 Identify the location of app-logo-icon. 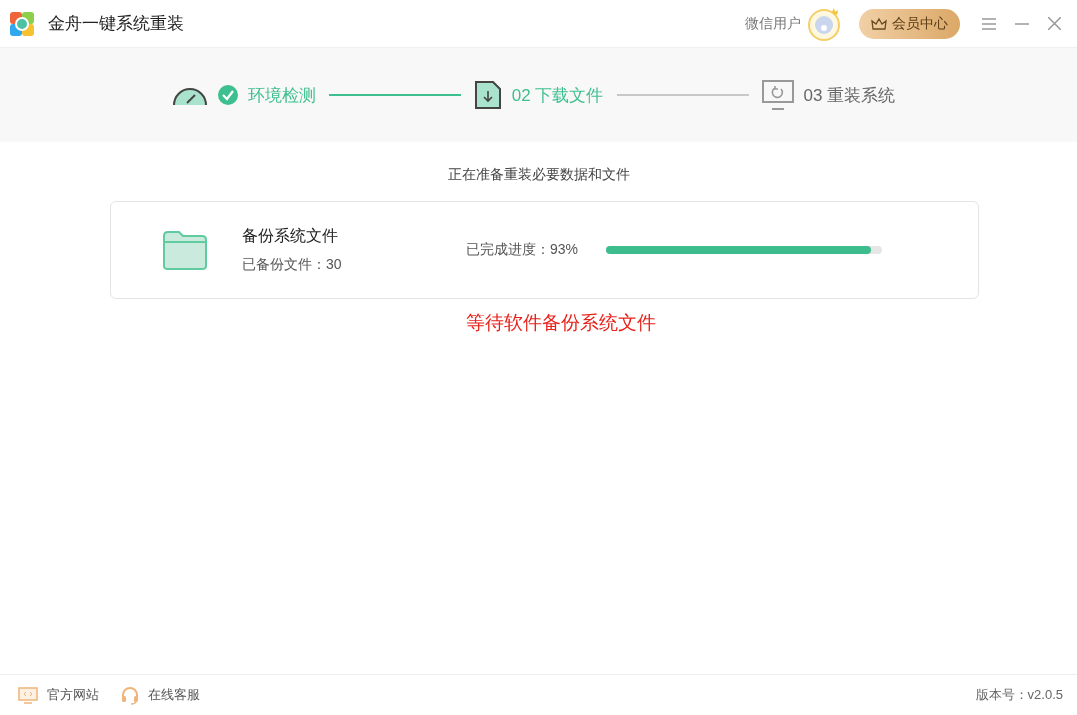
(22, 23).